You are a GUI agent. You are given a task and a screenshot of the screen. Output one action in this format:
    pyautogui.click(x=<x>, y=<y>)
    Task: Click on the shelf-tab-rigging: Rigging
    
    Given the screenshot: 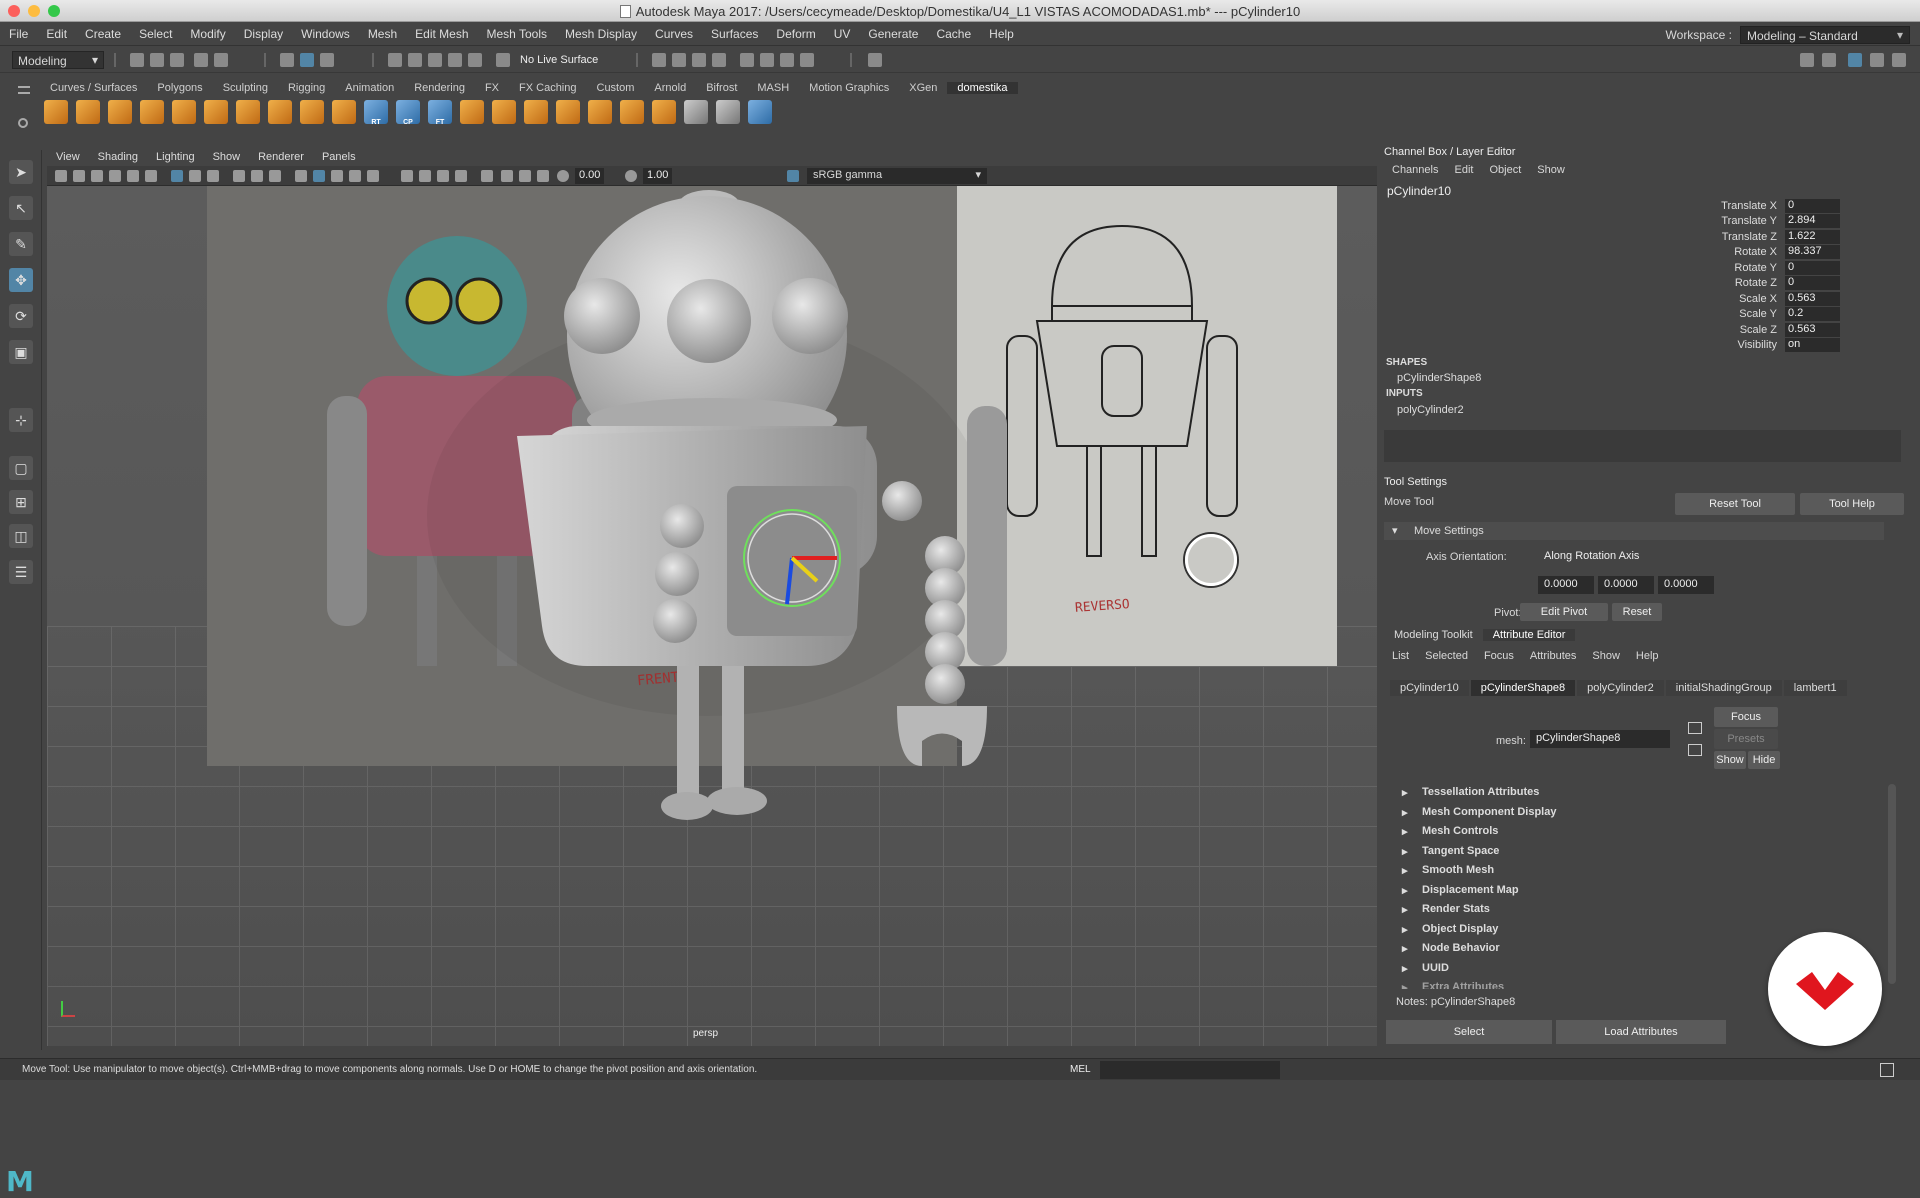 What is the action you would take?
    pyautogui.click(x=306, y=88)
    